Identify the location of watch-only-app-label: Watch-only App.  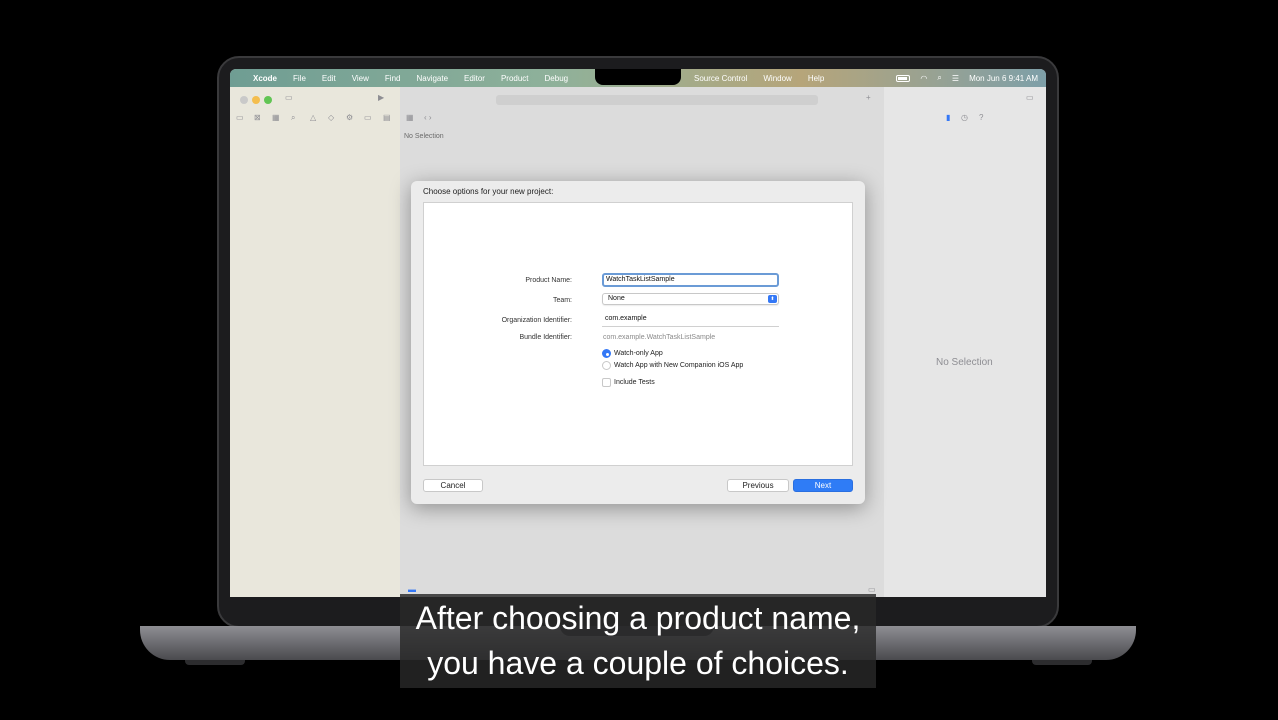
(638, 353).